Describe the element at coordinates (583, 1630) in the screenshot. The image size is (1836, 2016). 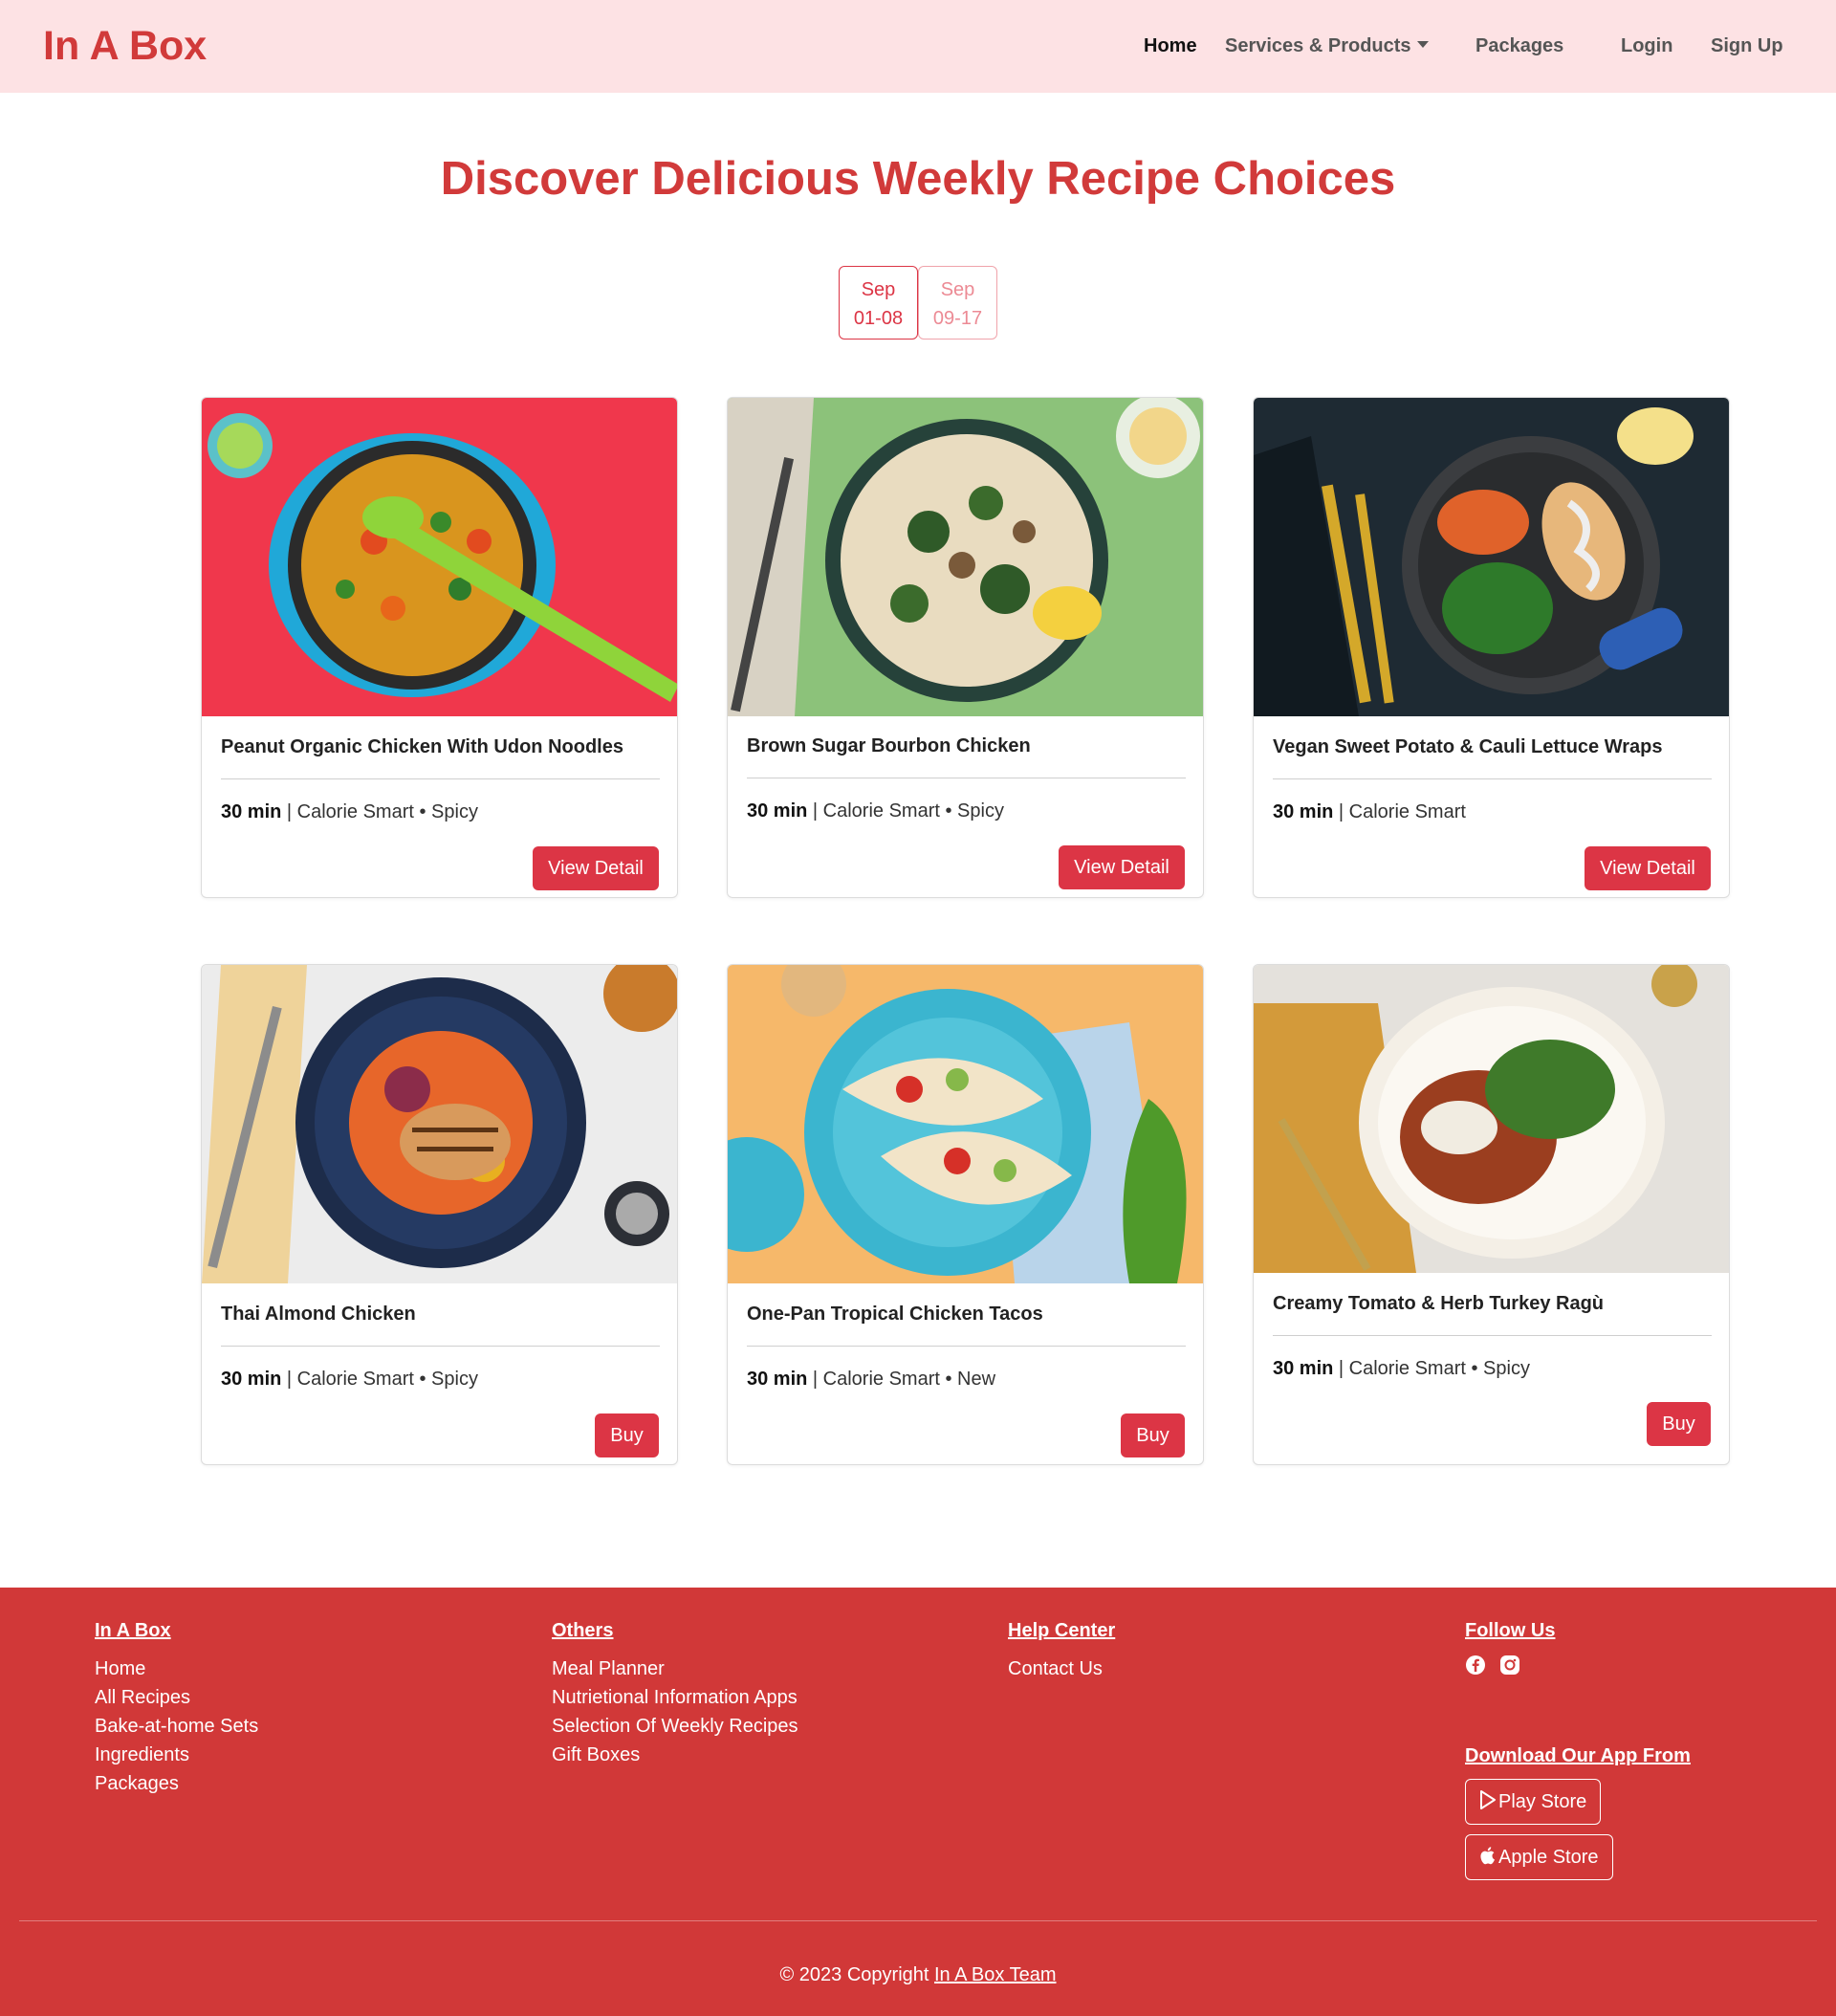
I see `footer-heading-others: Others` at that location.